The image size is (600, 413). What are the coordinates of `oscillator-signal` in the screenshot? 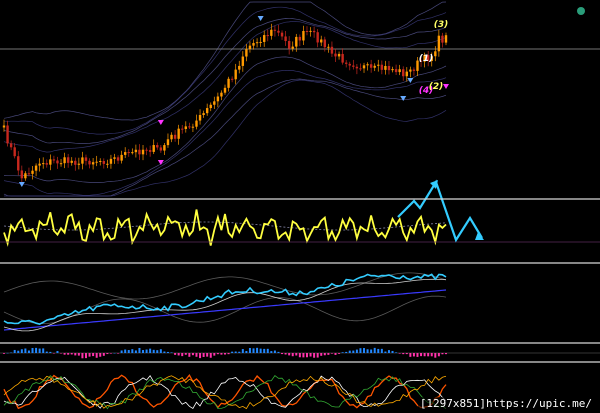 It's located at (225, 226).